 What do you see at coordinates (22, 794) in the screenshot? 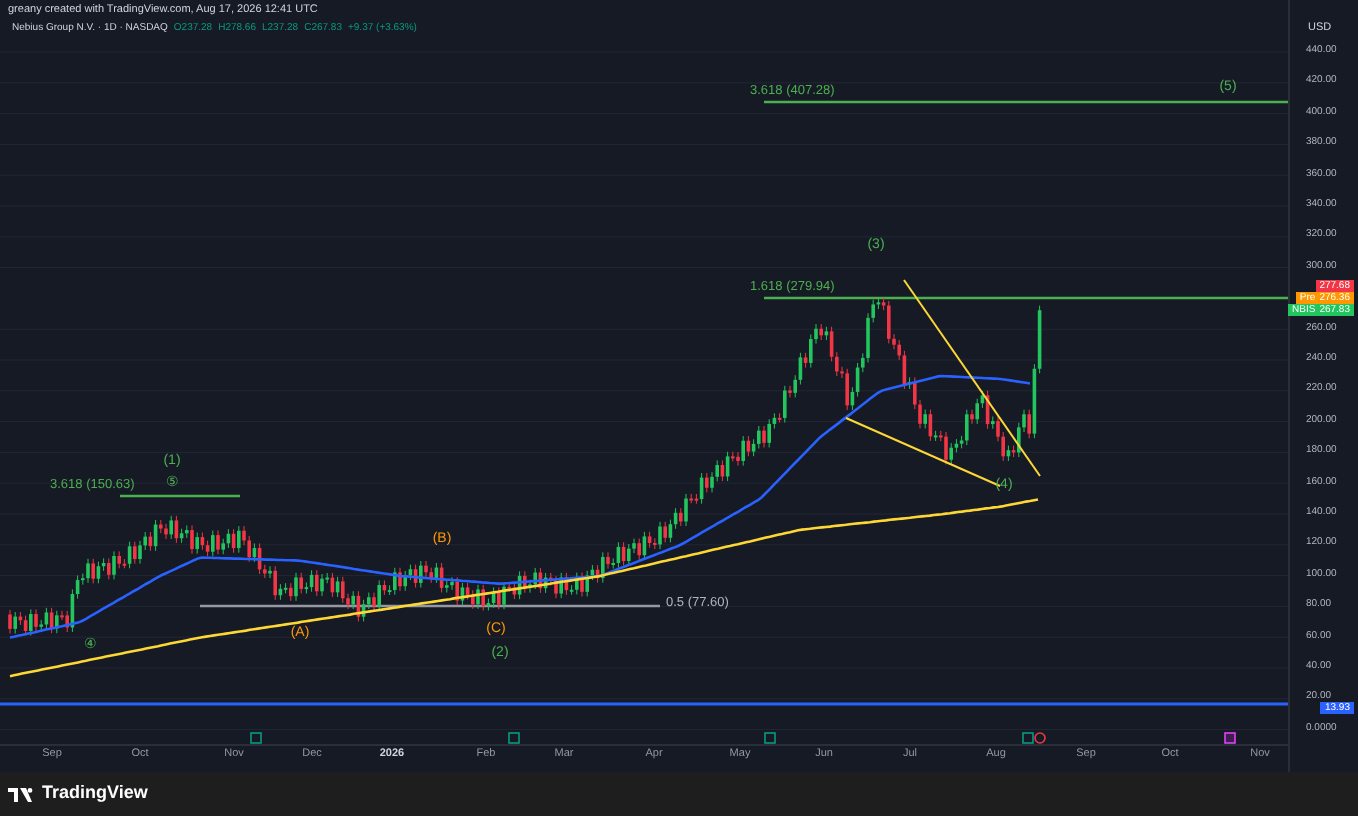
I see `logo-icon` at bounding box center [22, 794].